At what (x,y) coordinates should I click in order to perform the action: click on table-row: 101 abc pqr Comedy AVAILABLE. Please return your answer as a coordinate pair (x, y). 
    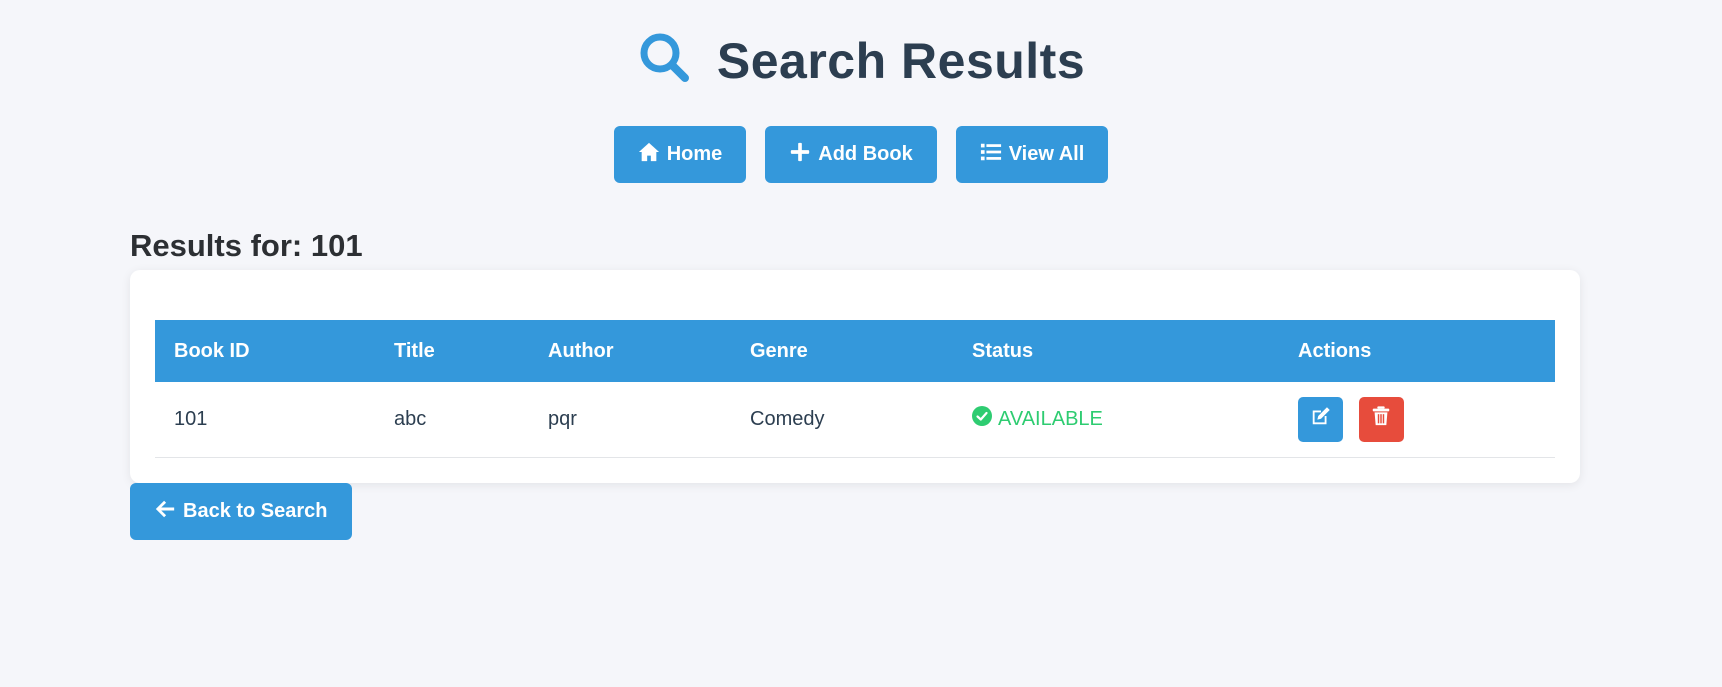
    Looking at the image, I should click on (855, 419).